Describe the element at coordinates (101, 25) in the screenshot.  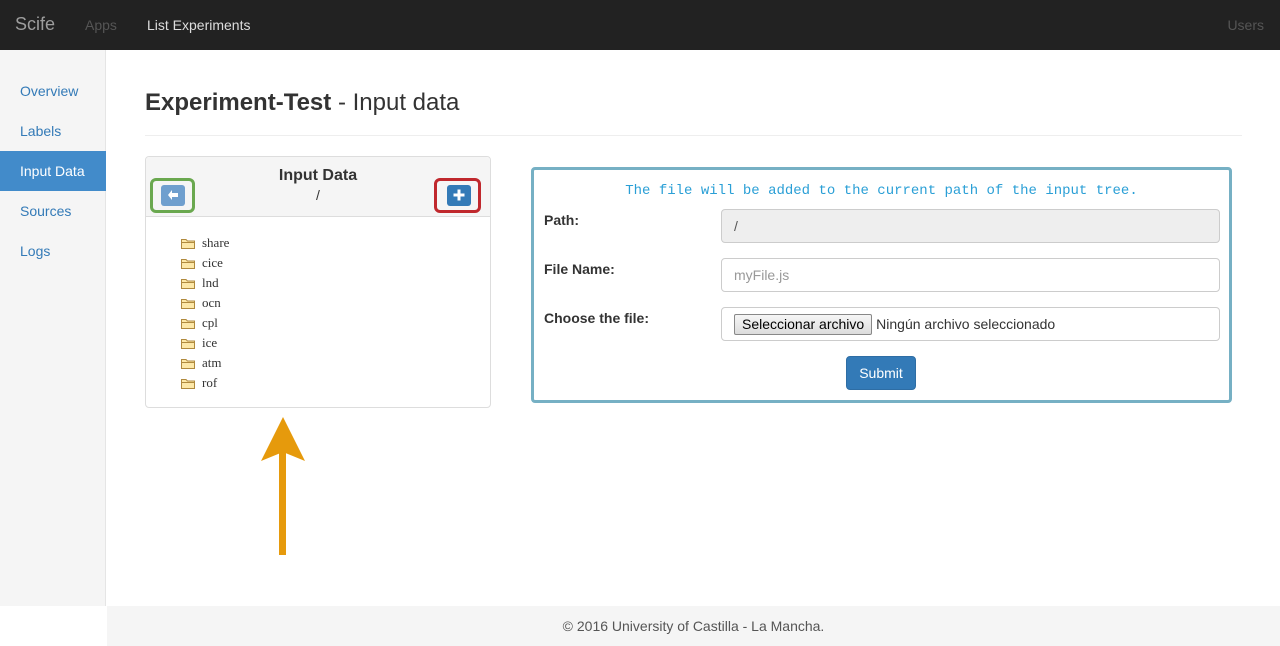
I see `nav-apps-link: Apps` at that location.